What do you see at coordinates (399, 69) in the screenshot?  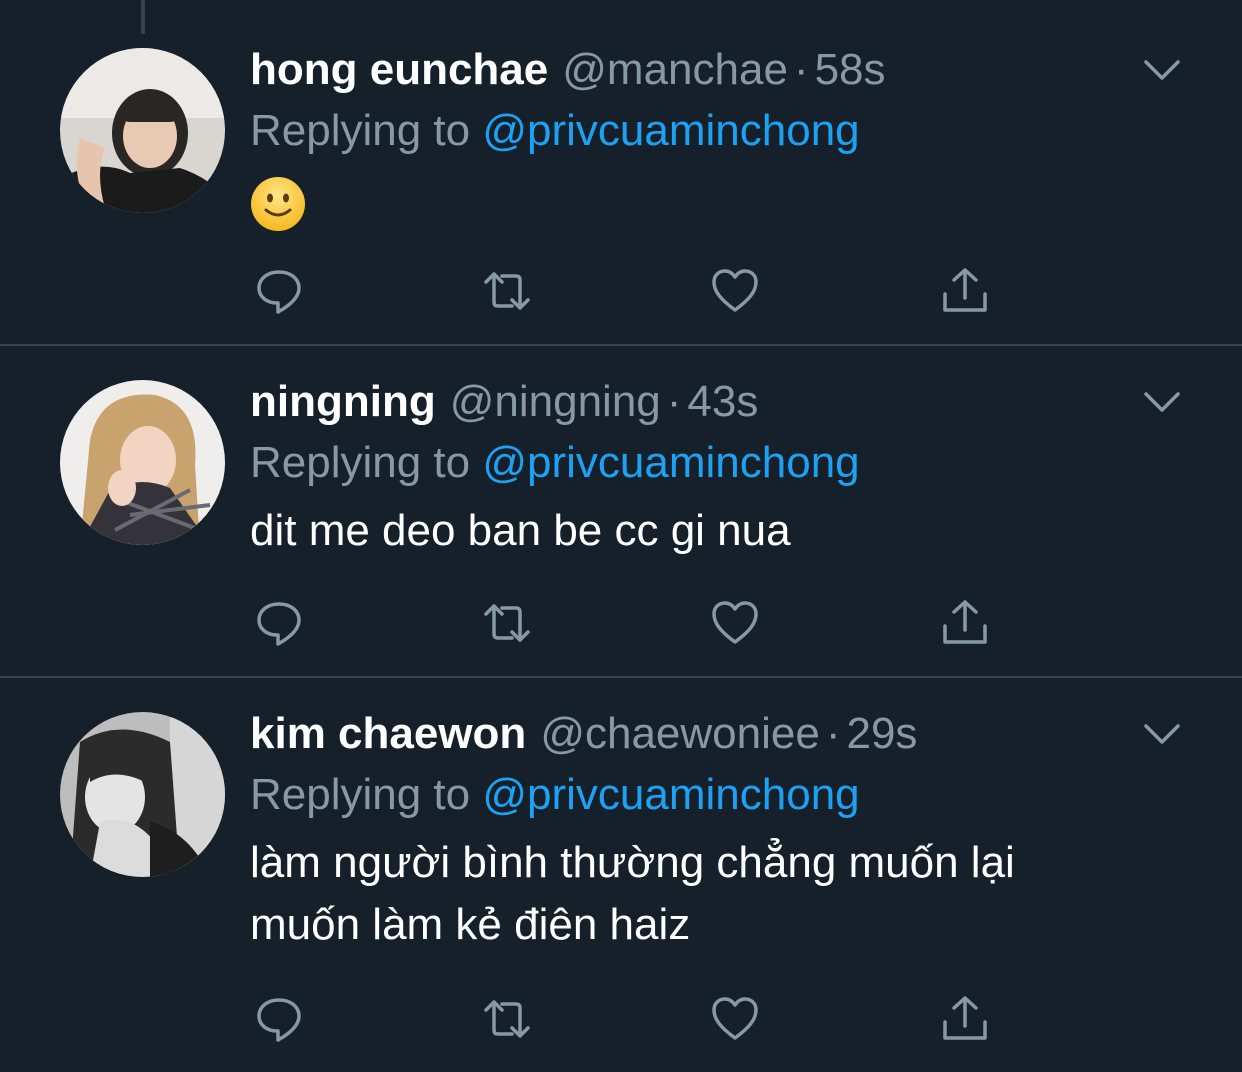 I see `display-name: hong eunchae` at bounding box center [399, 69].